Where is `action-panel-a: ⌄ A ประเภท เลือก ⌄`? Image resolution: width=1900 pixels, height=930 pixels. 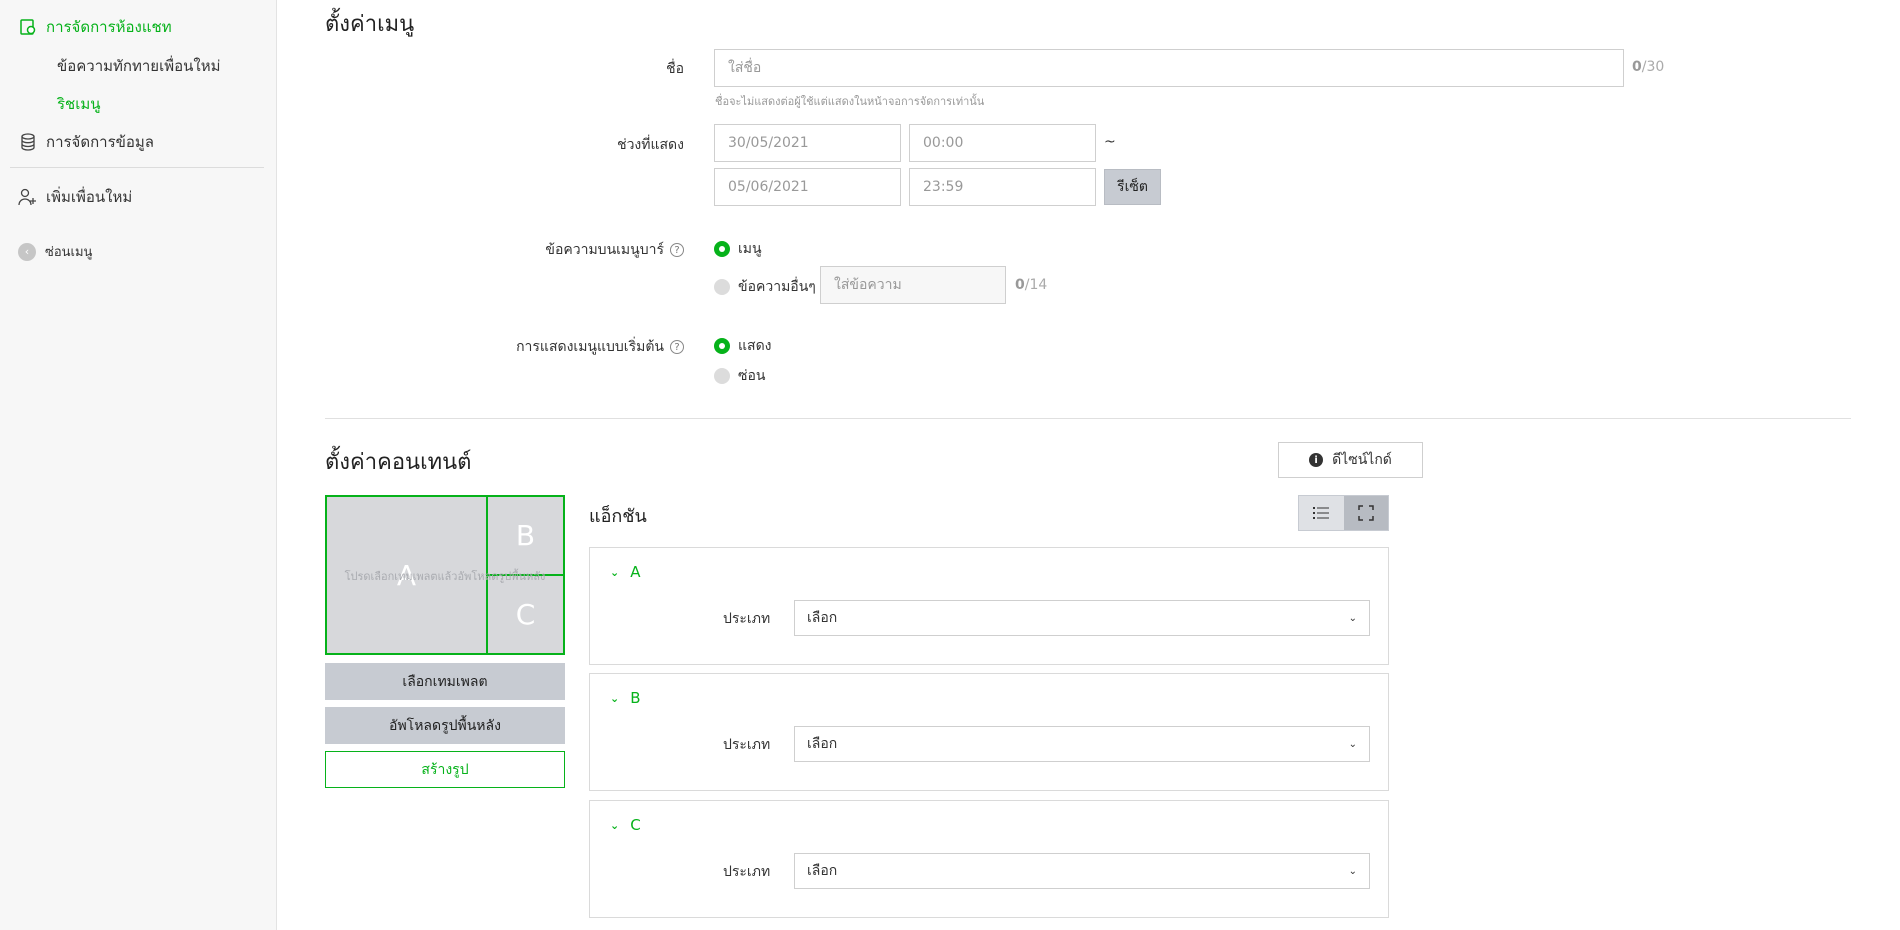
action-panel-a: ⌄ A ประเภท เลือก ⌄ is located at coordinates (989, 606).